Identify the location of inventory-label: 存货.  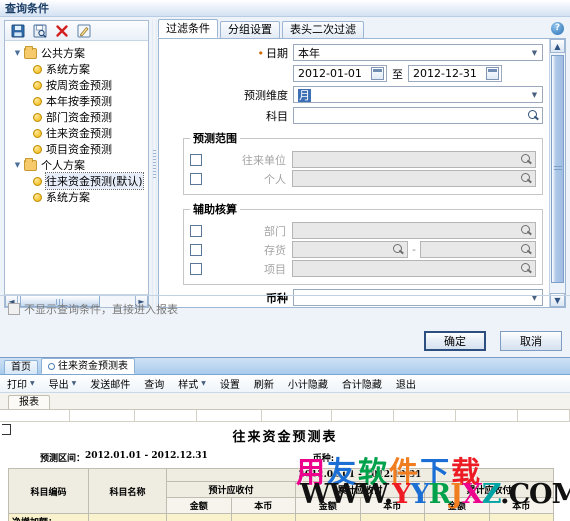
(275, 250).